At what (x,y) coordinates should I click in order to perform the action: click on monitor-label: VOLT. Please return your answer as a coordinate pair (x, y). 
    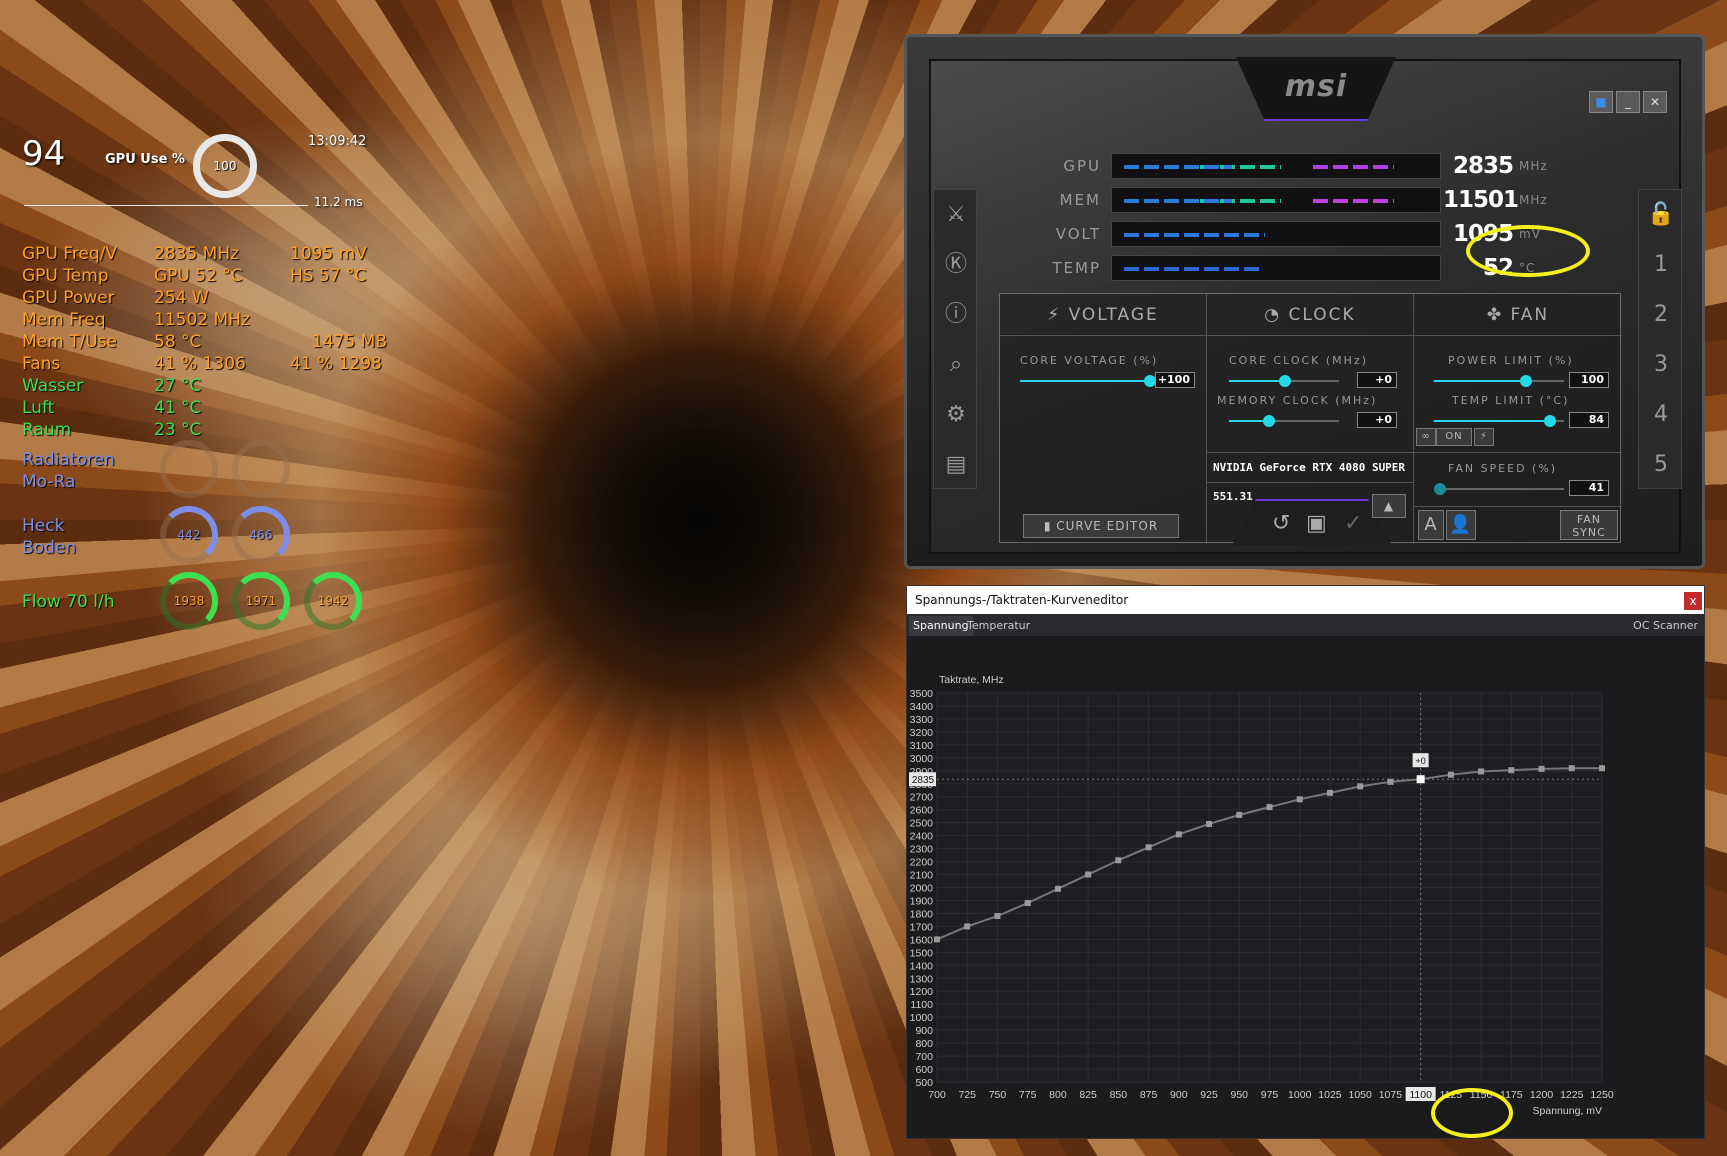
    Looking at the image, I should click on (1078, 234).